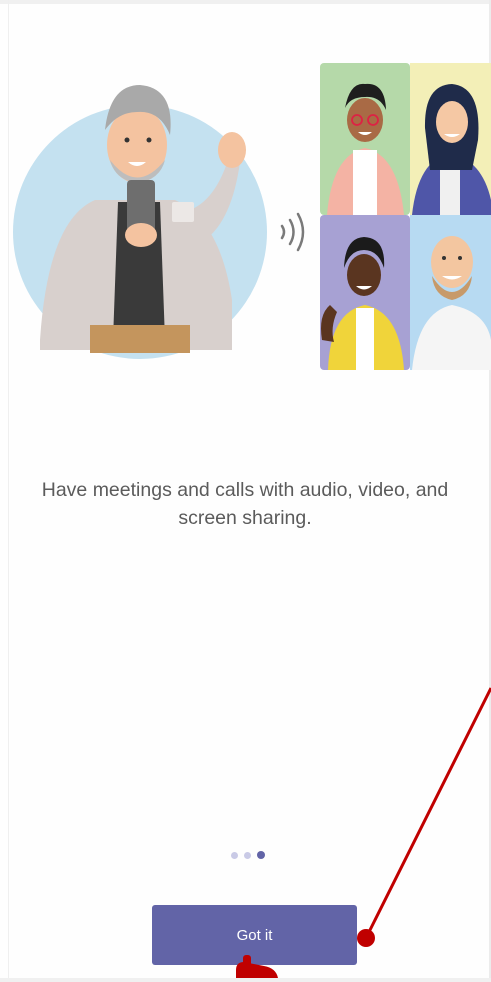 This screenshot has height=982, width=491. Describe the element at coordinates (427, 813) in the screenshot. I see `annotation-line` at that location.